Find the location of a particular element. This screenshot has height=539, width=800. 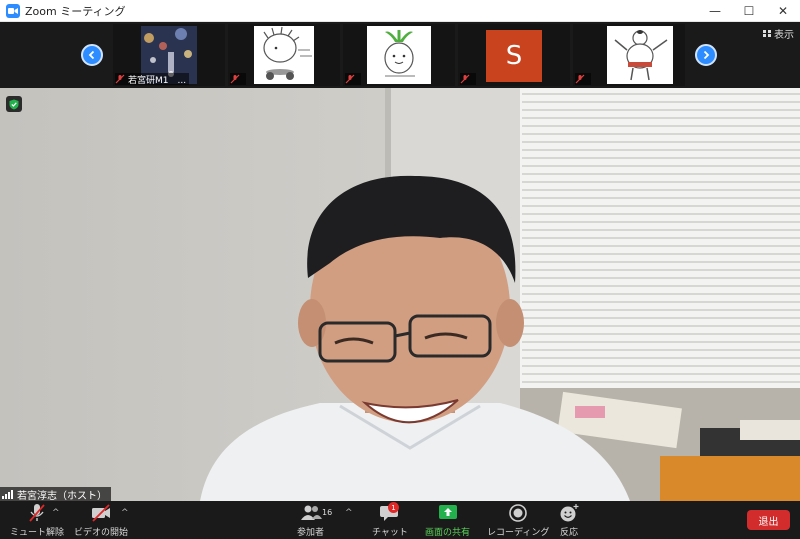

start-video-button: ビデオの開始 is located at coordinates (101, 520).